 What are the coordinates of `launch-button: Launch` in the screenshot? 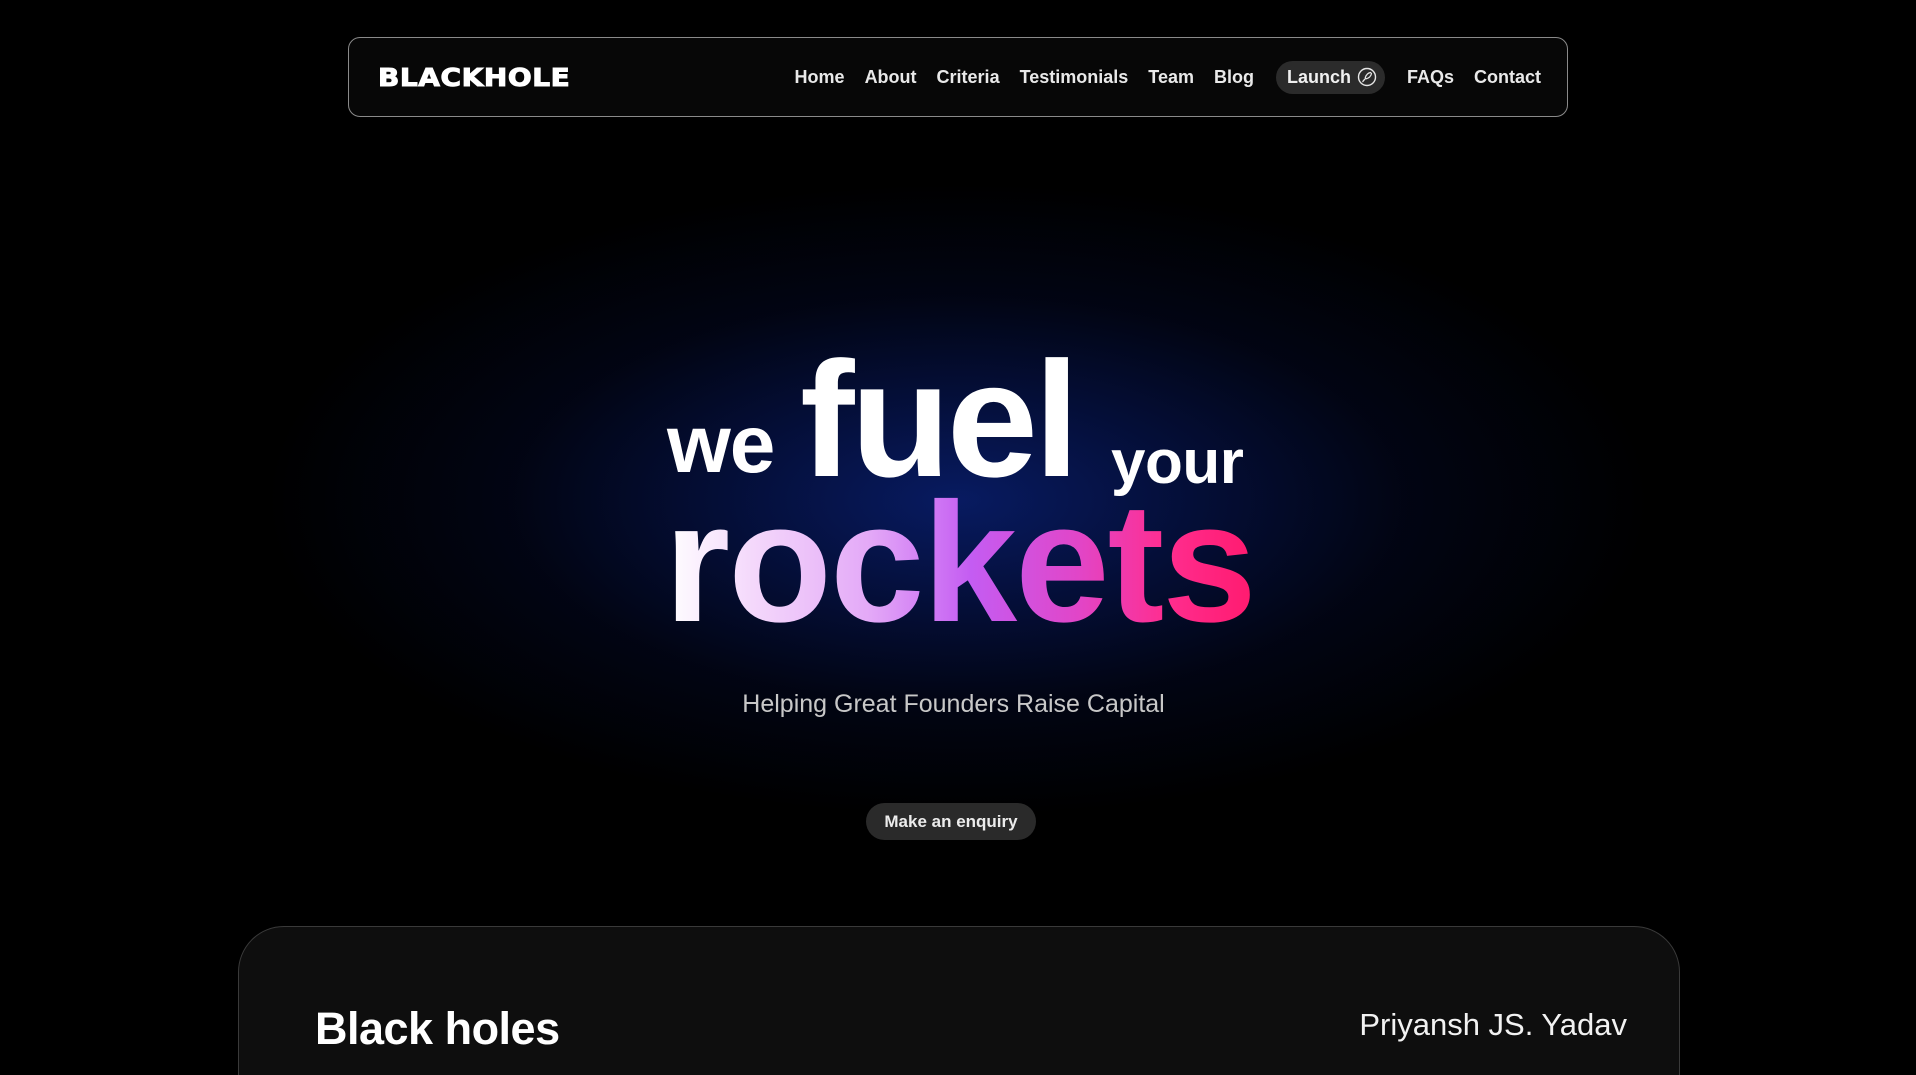 It's located at (1330, 77).